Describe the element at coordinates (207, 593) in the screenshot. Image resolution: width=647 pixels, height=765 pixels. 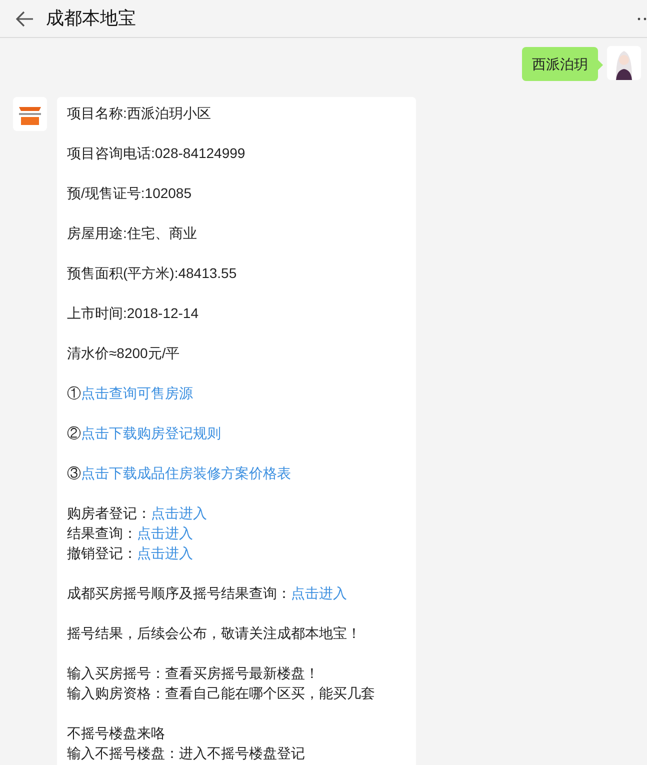
I see `message-line: 成都买房摇号顺序及摇号结果查询：点击进入` at that location.